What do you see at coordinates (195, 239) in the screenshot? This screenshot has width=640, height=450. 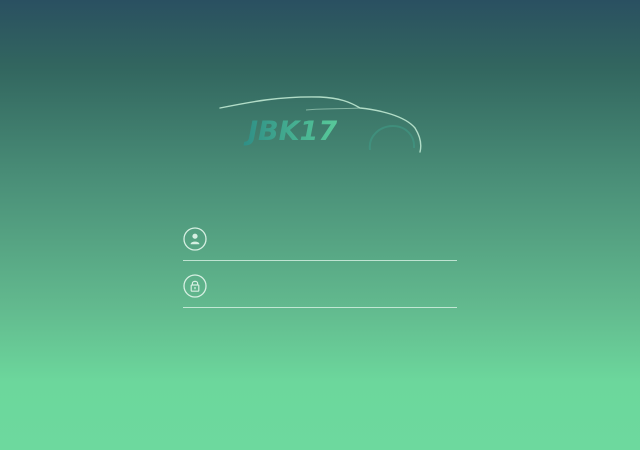 I see `user-icon` at bounding box center [195, 239].